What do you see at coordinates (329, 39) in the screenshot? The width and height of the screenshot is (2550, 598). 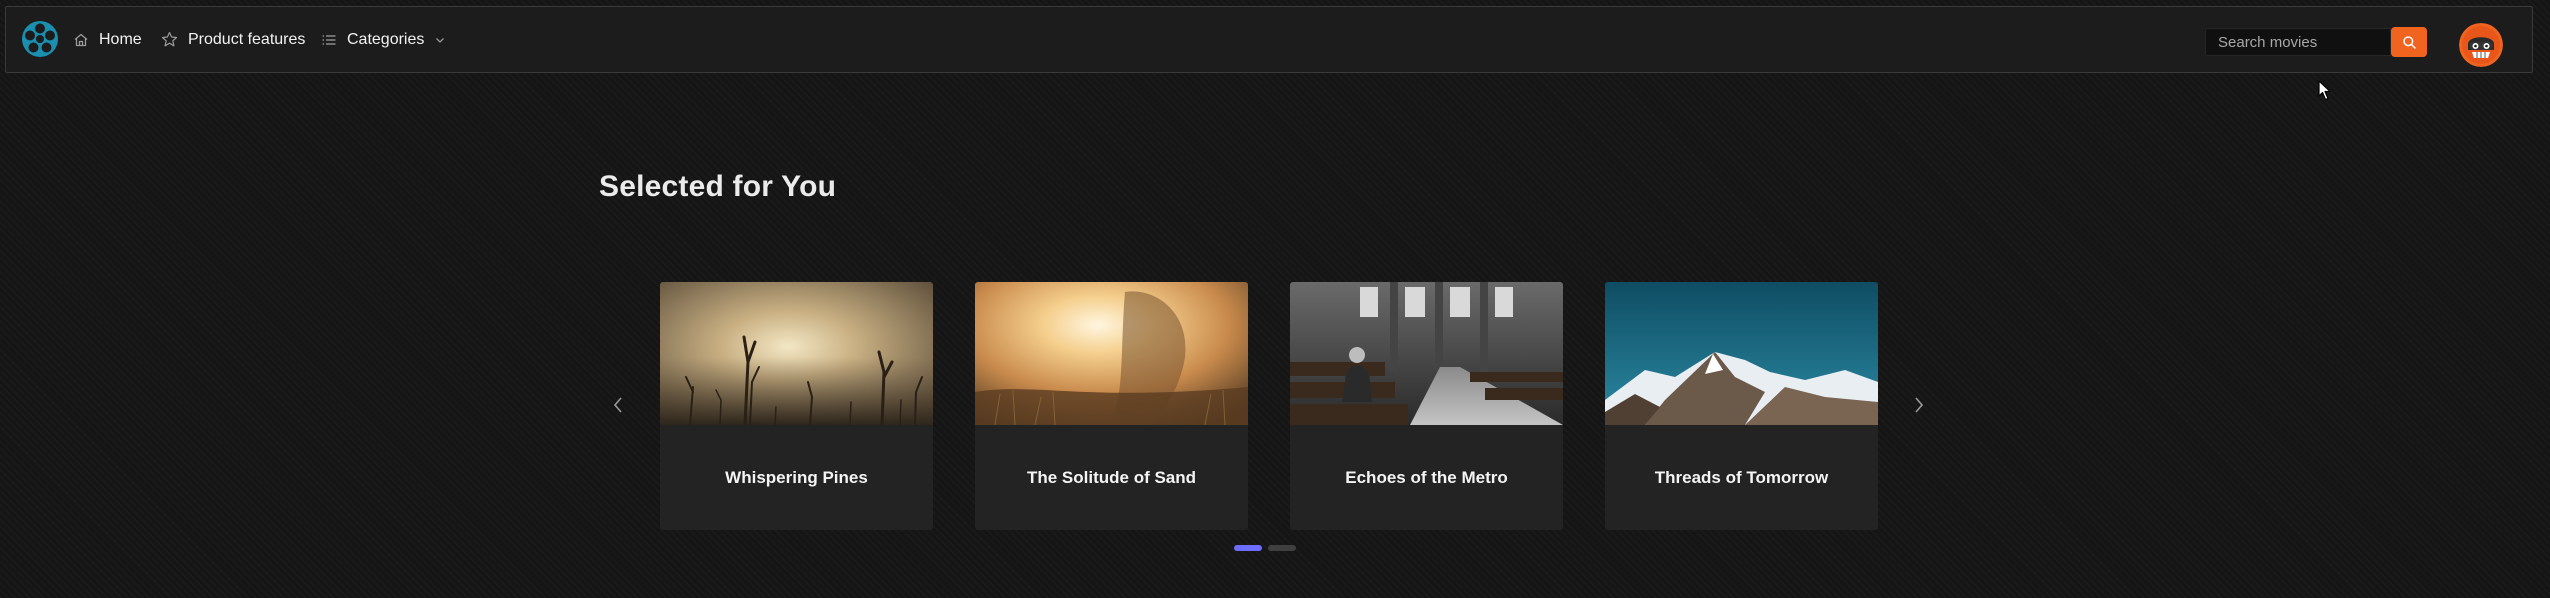 I see `list-icon` at bounding box center [329, 39].